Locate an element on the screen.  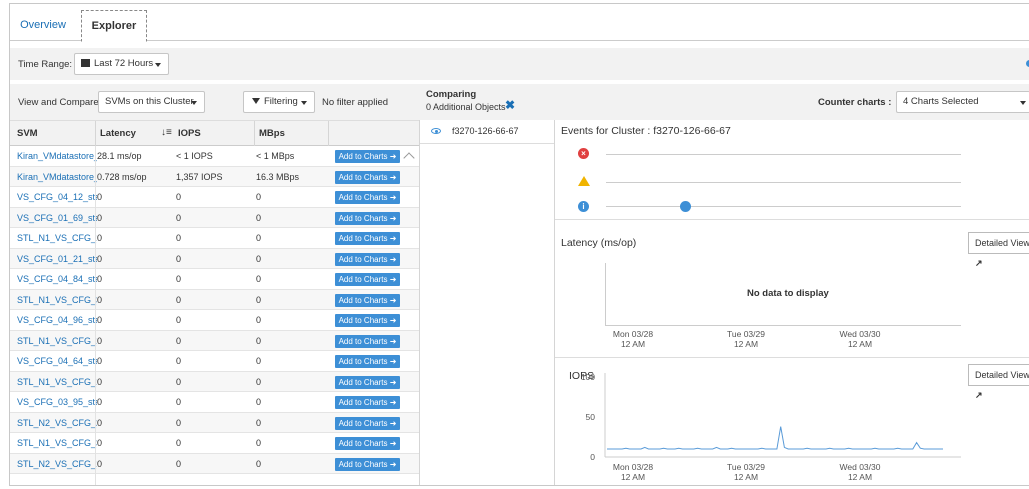
svm-name-link: VS_CFG_01_69_stati is located at coordinates (57, 218).